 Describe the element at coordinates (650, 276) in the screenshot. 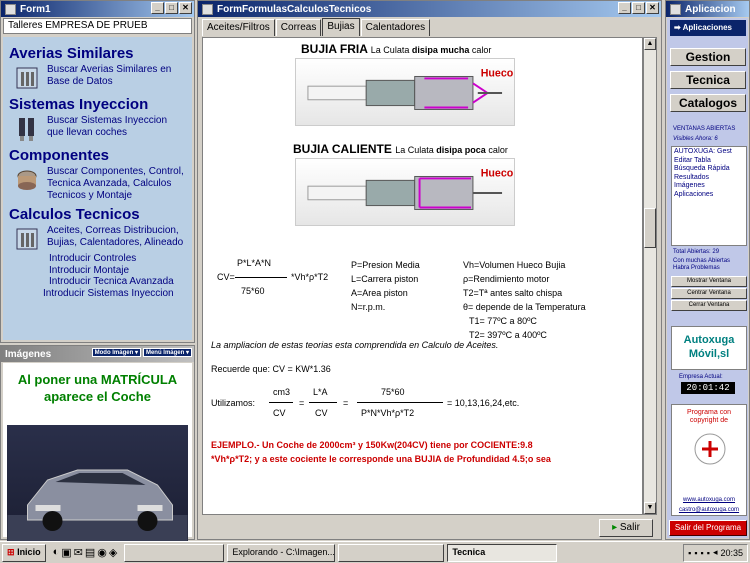

I see `vertical-scrollbar: ▲ ▼` at that location.